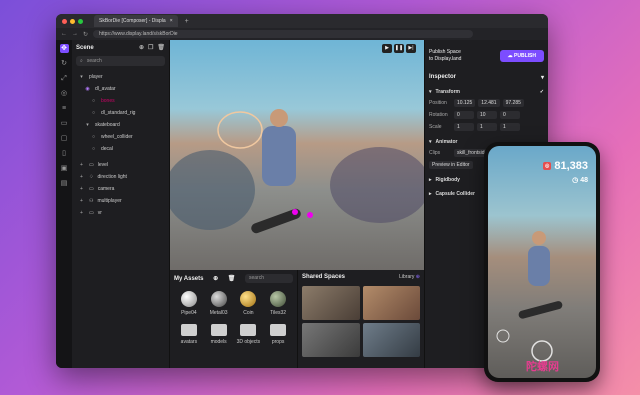 Image resolution: width=640 pixels, height=395 pixels. I want to click on coin-badge-icon: ◎, so click(547, 166).